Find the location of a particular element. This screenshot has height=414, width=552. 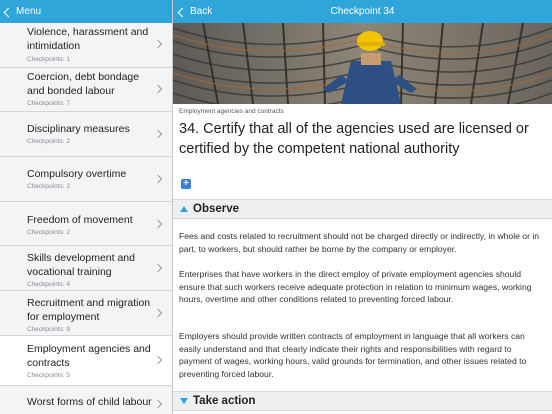

topic-item-title: Freedom of movement is located at coordinates (80, 220).